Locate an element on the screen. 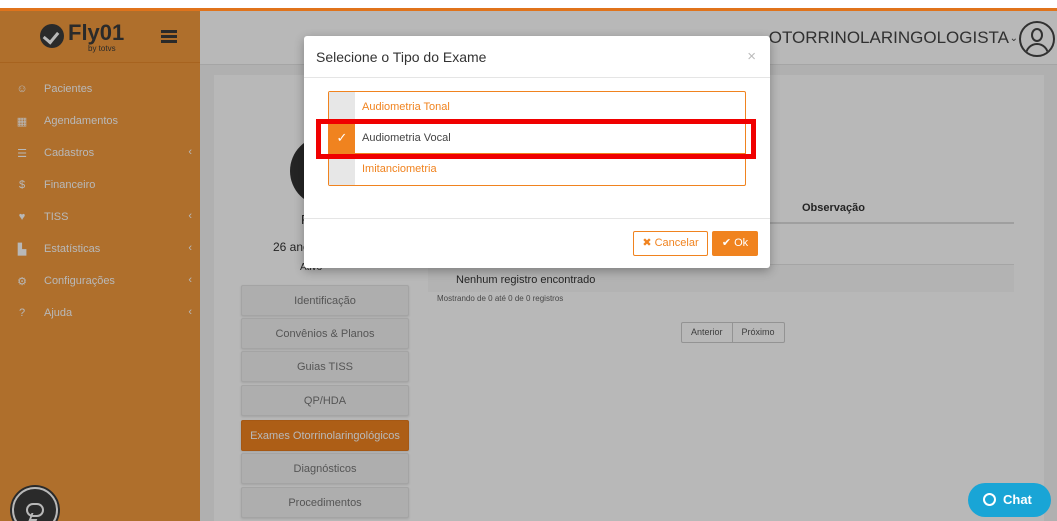  close-icon: × is located at coordinates (751, 56).